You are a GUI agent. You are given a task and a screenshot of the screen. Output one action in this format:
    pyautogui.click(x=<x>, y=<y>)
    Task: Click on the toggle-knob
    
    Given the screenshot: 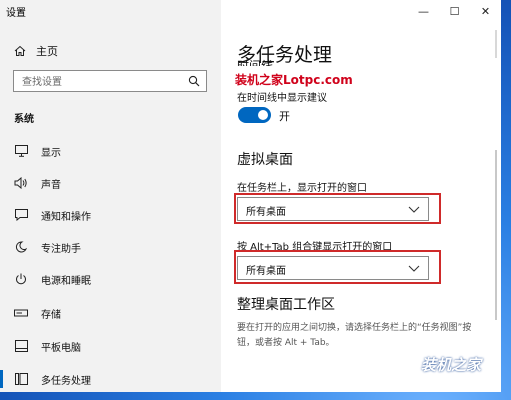 What is the action you would take?
    pyautogui.click(x=263, y=115)
    